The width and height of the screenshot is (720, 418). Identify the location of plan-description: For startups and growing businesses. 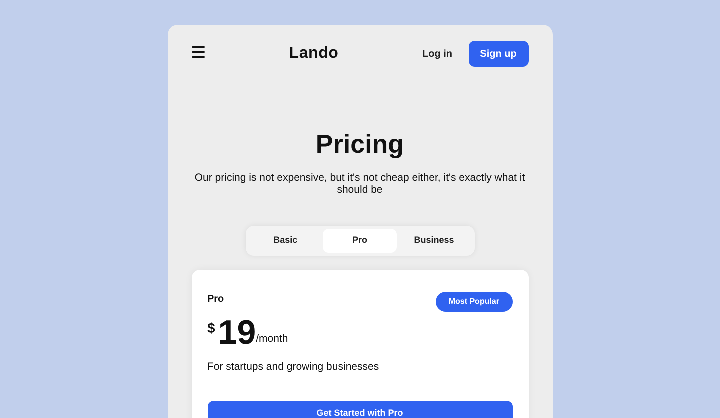
(294, 368).